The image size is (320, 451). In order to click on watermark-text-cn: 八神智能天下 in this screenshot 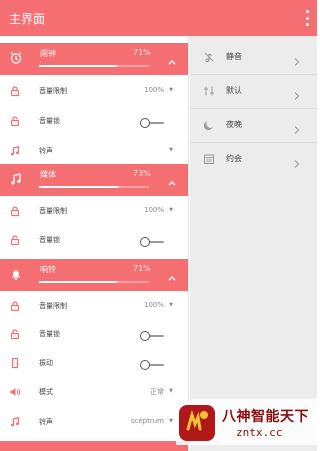, I will do `click(265, 417)`.